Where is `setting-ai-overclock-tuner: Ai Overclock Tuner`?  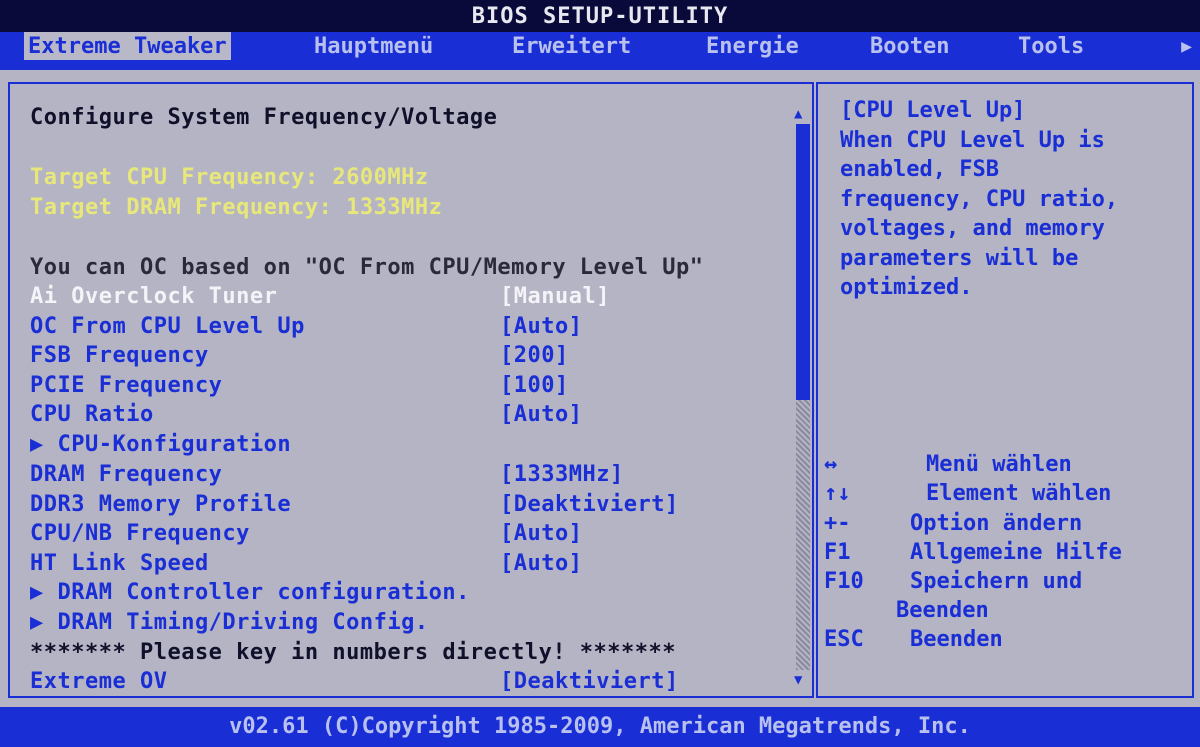
setting-ai-overclock-tuner: Ai Overclock Tuner is located at coordinates (153, 297).